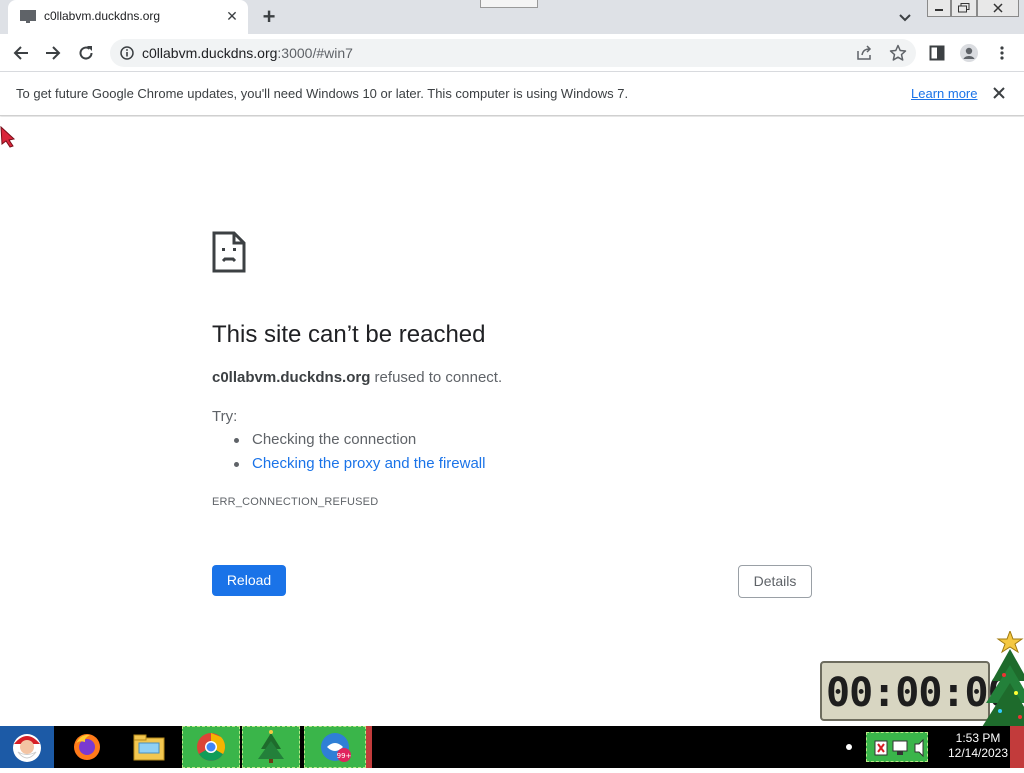  I want to click on side-panel-icon, so click(937, 53).